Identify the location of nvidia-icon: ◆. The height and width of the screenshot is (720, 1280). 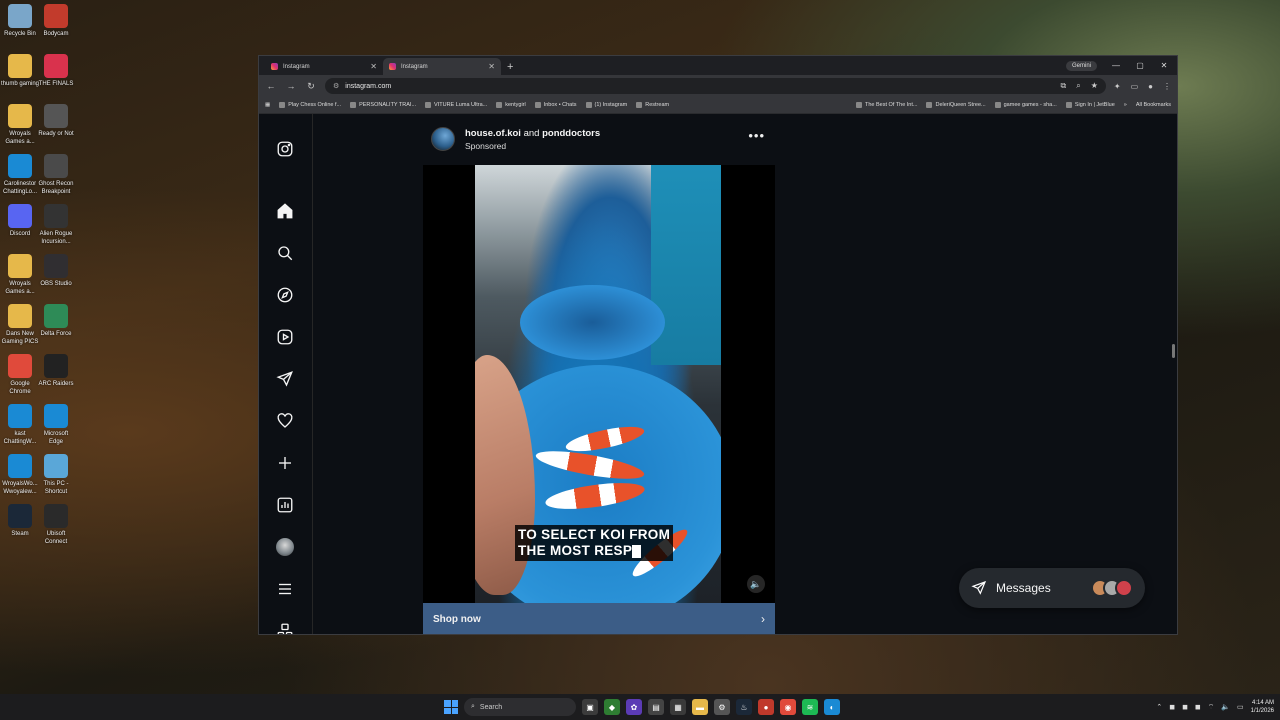
(612, 707).